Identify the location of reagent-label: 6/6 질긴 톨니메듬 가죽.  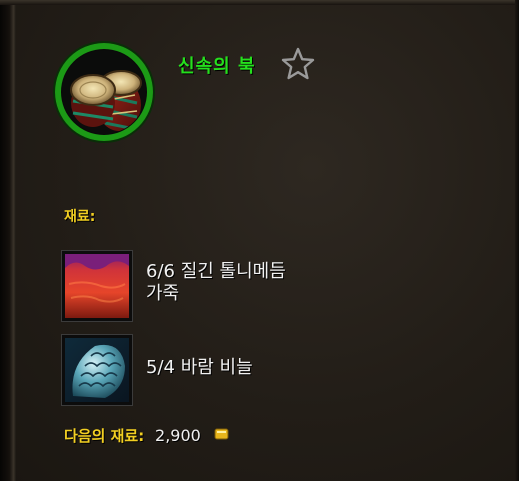
(261, 283).